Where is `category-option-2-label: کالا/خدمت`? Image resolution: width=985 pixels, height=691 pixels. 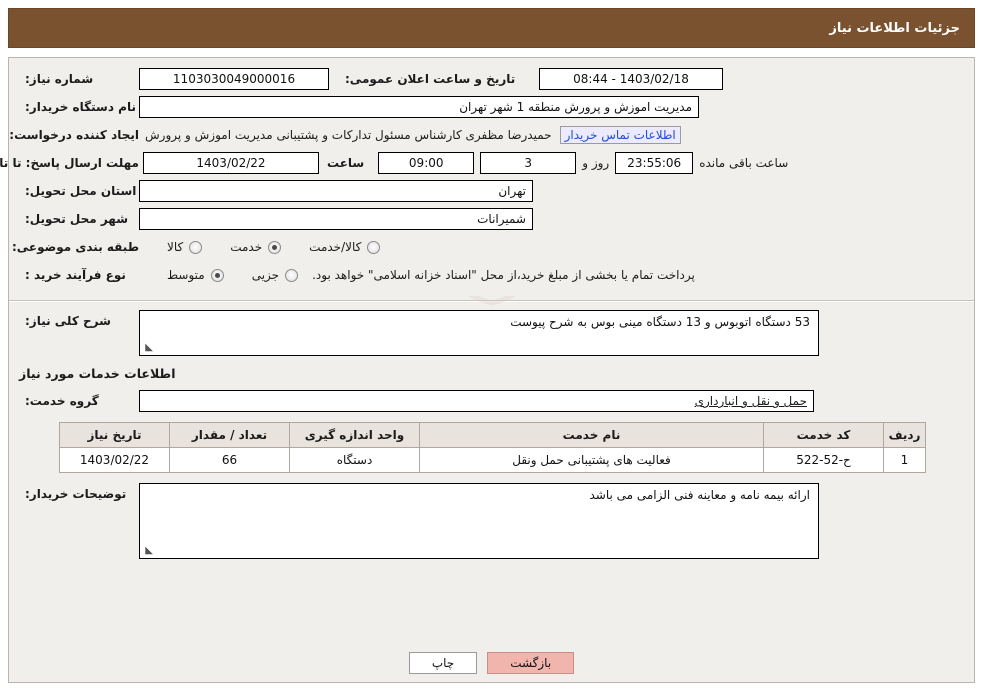
category-option-2-label: کالا/خدمت is located at coordinates (336, 247).